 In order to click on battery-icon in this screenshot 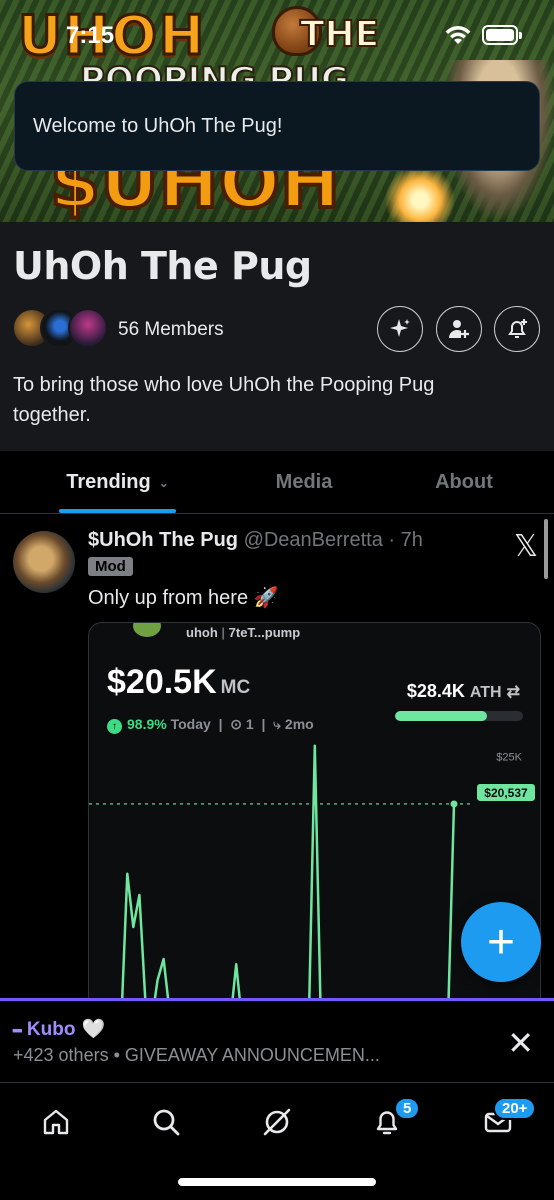, I will do `click(502, 35)`.